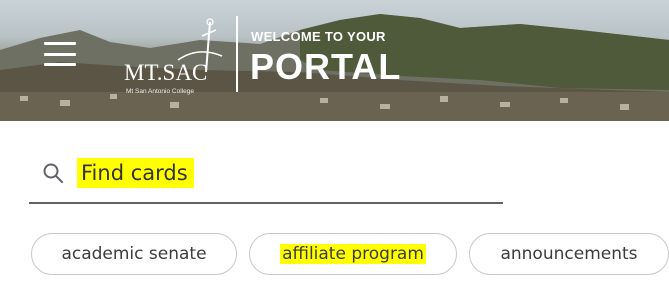  Describe the element at coordinates (318, 36) in the screenshot. I see `welcome-text: WELCOME TO YOUR` at that location.